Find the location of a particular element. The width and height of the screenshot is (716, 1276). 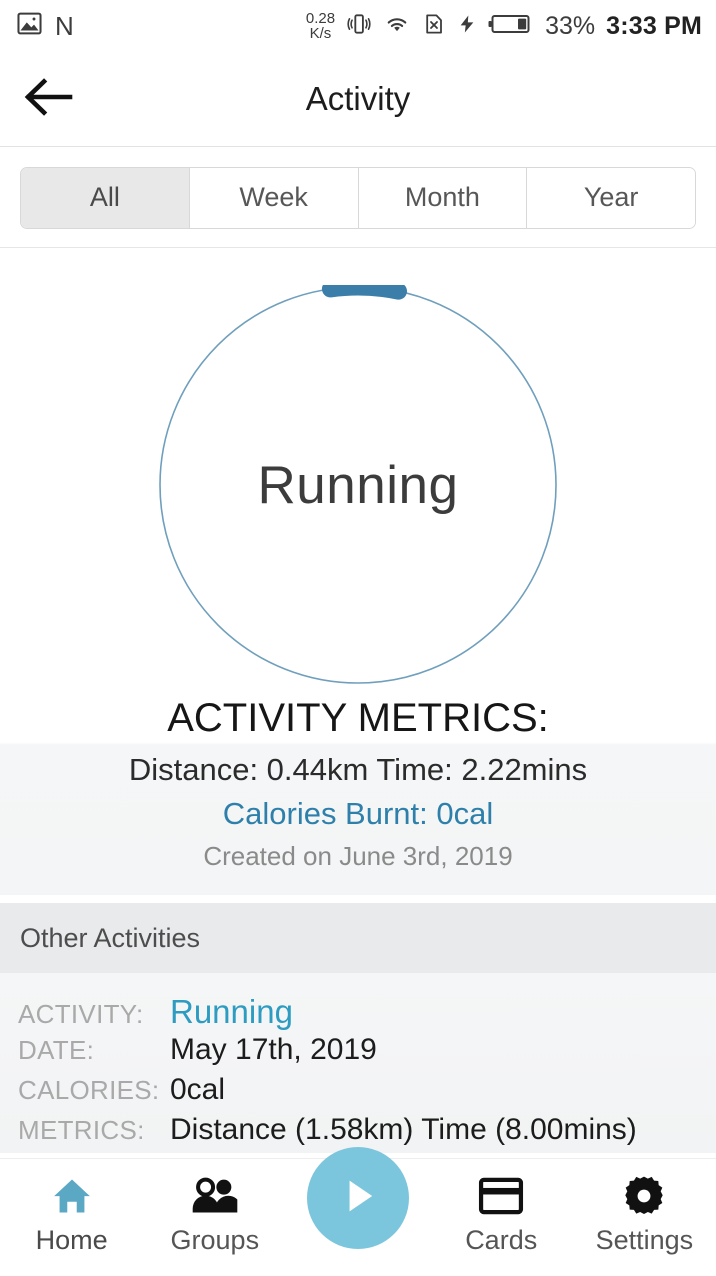

arrow-left-icon is located at coordinates (48, 99).